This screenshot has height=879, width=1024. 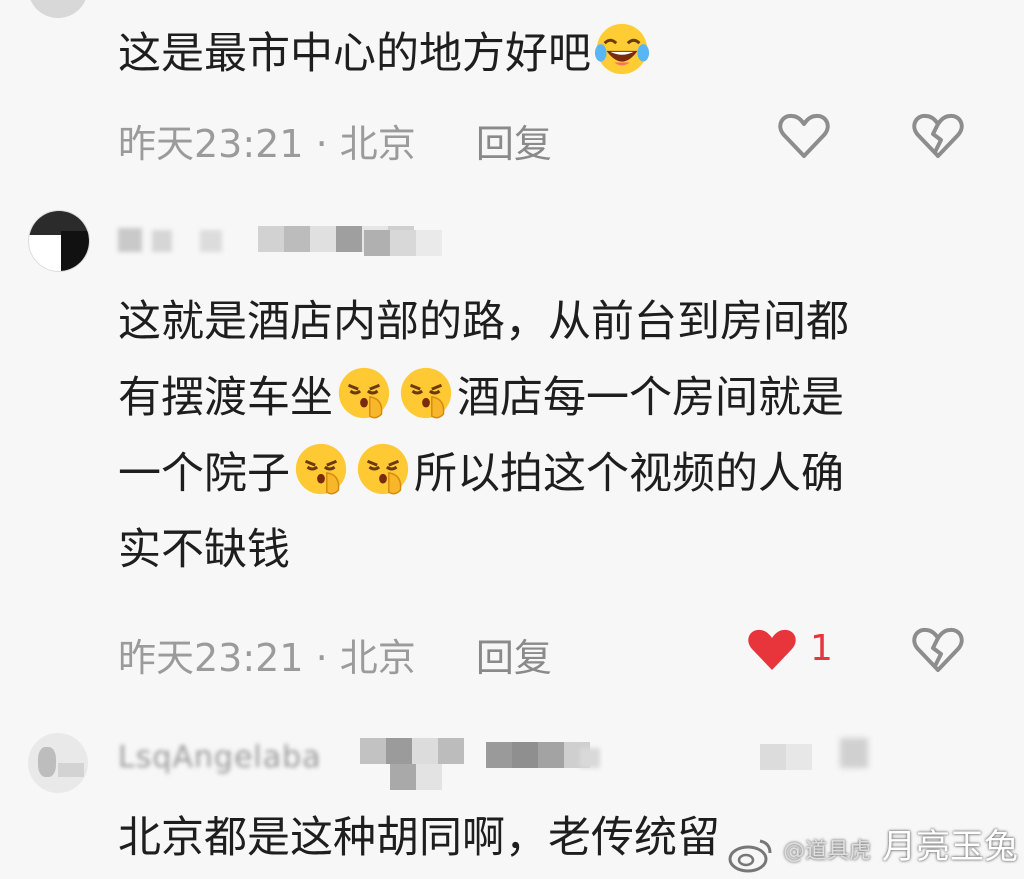 I want to click on laughing-tears-emoji-icon, so click(x=622, y=49).